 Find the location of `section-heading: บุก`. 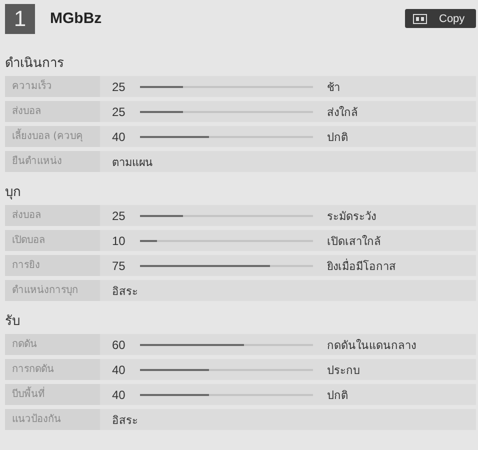

section-heading: บุก is located at coordinates (13, 193).